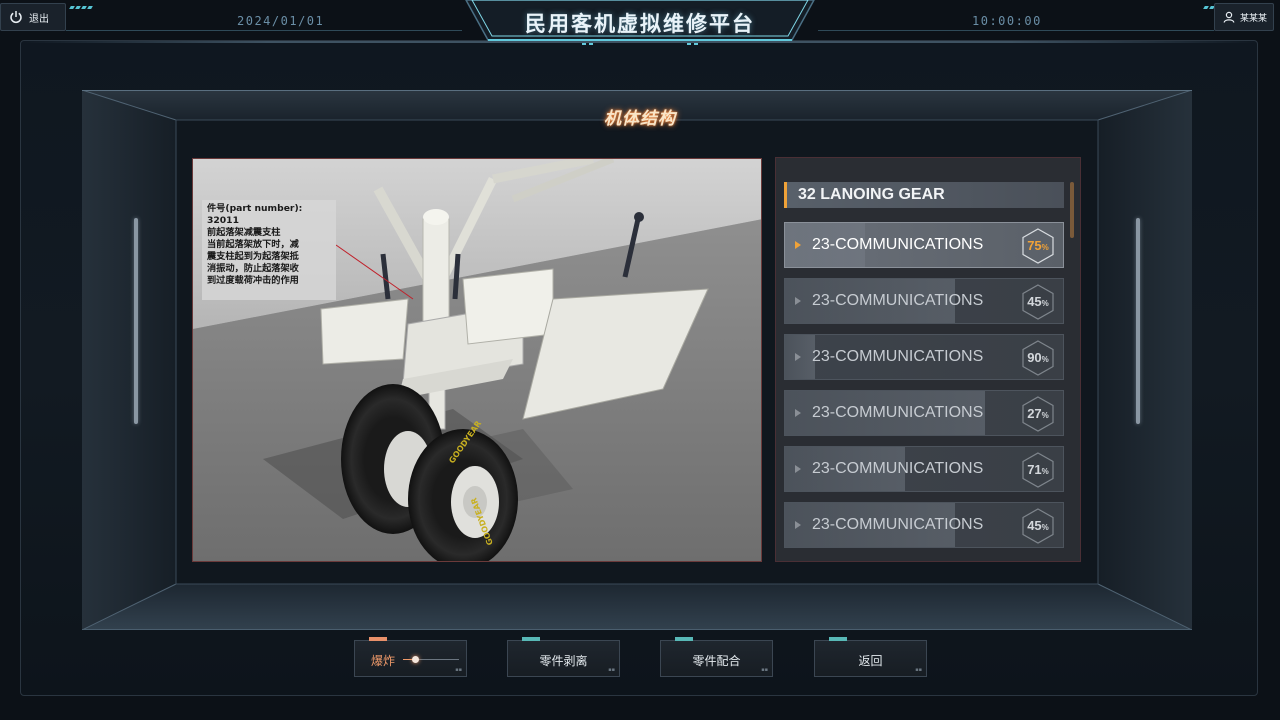  Describe the element at coordinates (39, 19) in the screenshot. I see `exit-label: 退出` at that location.